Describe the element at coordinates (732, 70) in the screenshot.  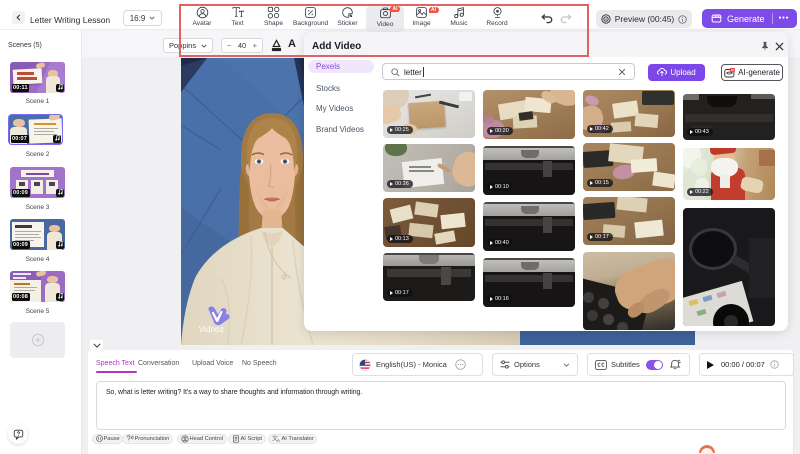
I see `svg-text: AI` at that location.